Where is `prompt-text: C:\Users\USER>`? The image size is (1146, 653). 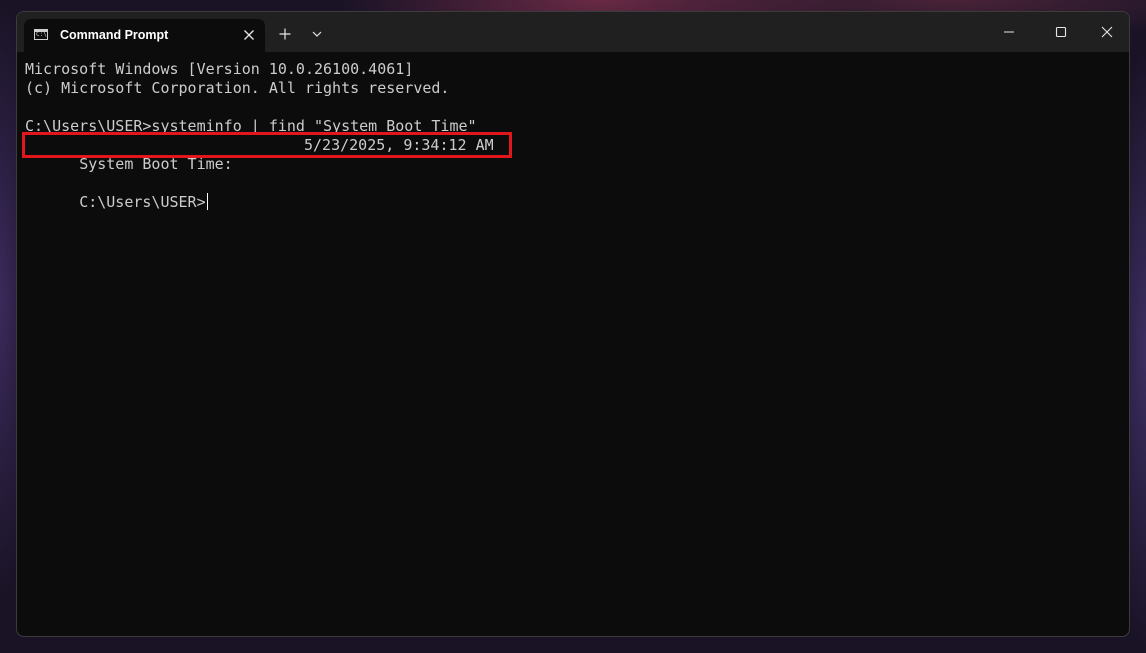 prompt-text: C:\Users\USER> is located at coordinates (142, 202).